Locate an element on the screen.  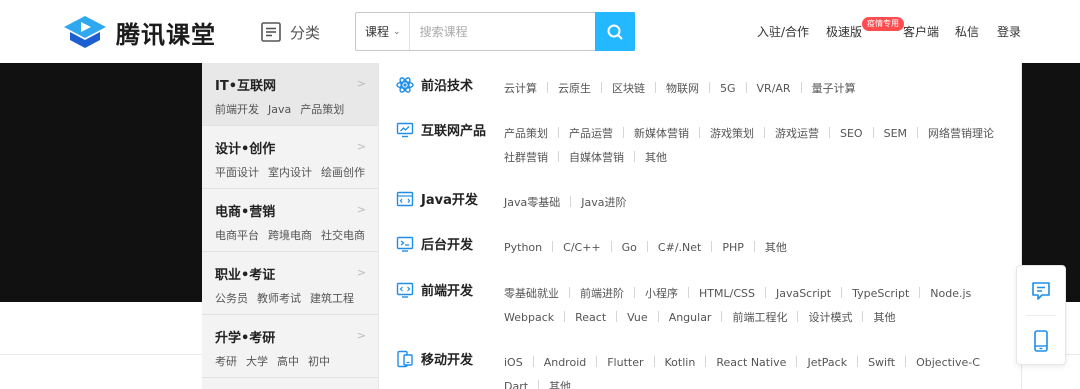
mobile-dev-icon is located at coordinates (405, 359).